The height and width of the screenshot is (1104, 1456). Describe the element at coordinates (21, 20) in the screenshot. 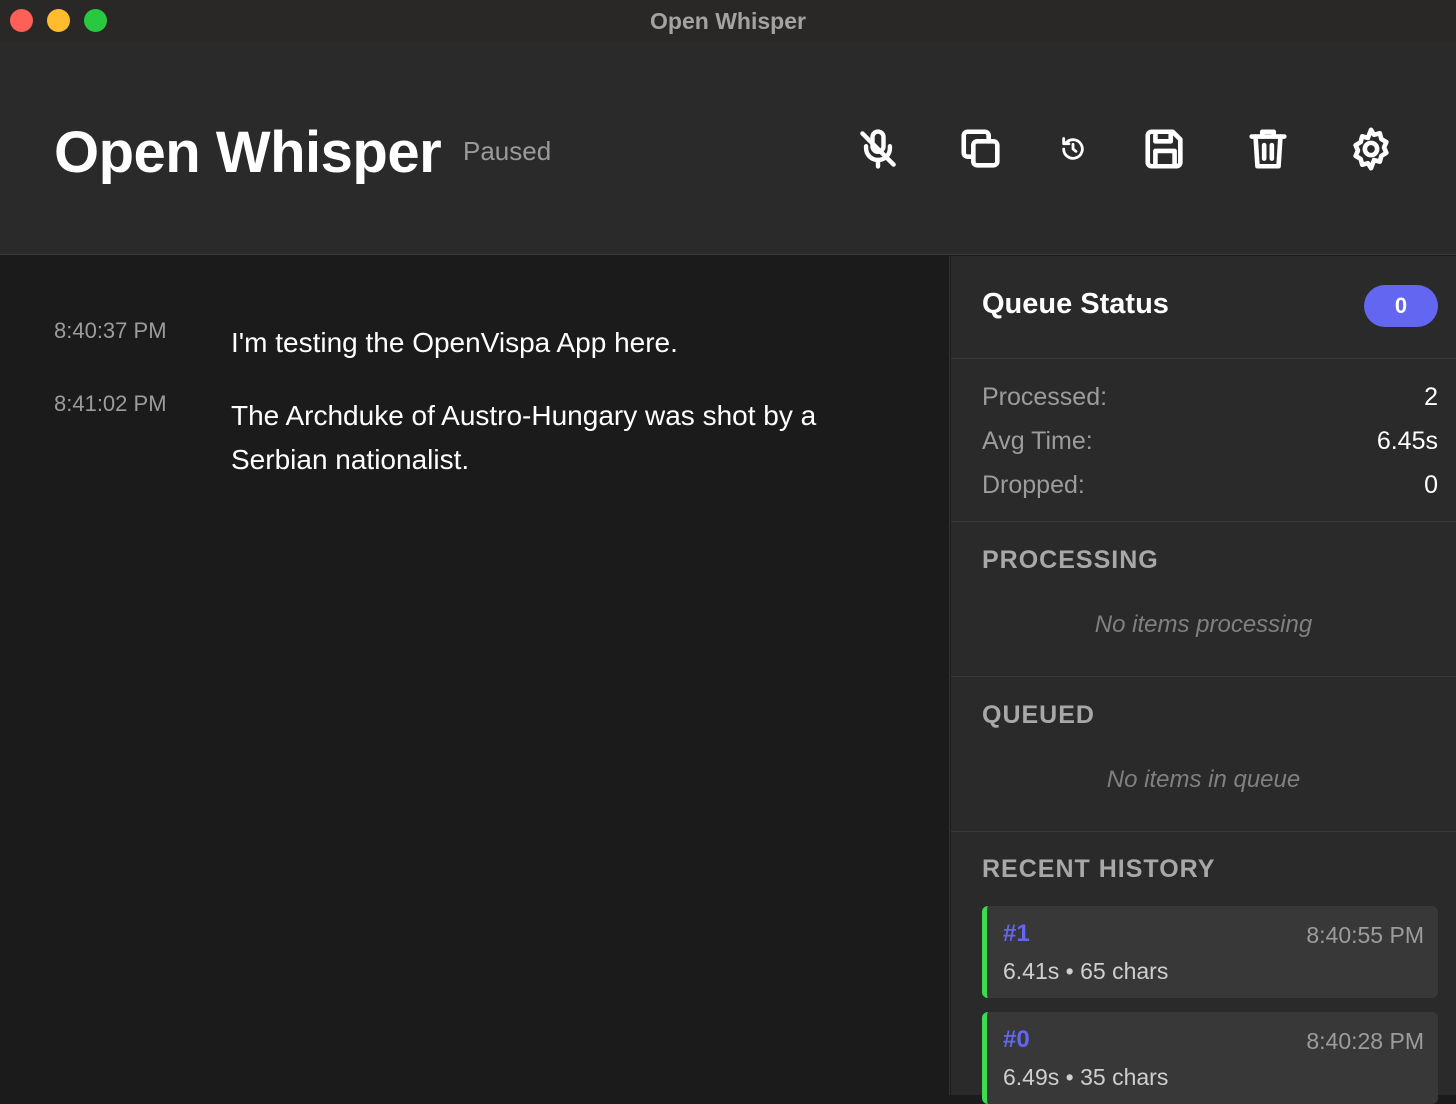

I see `close-window-button` at that location.